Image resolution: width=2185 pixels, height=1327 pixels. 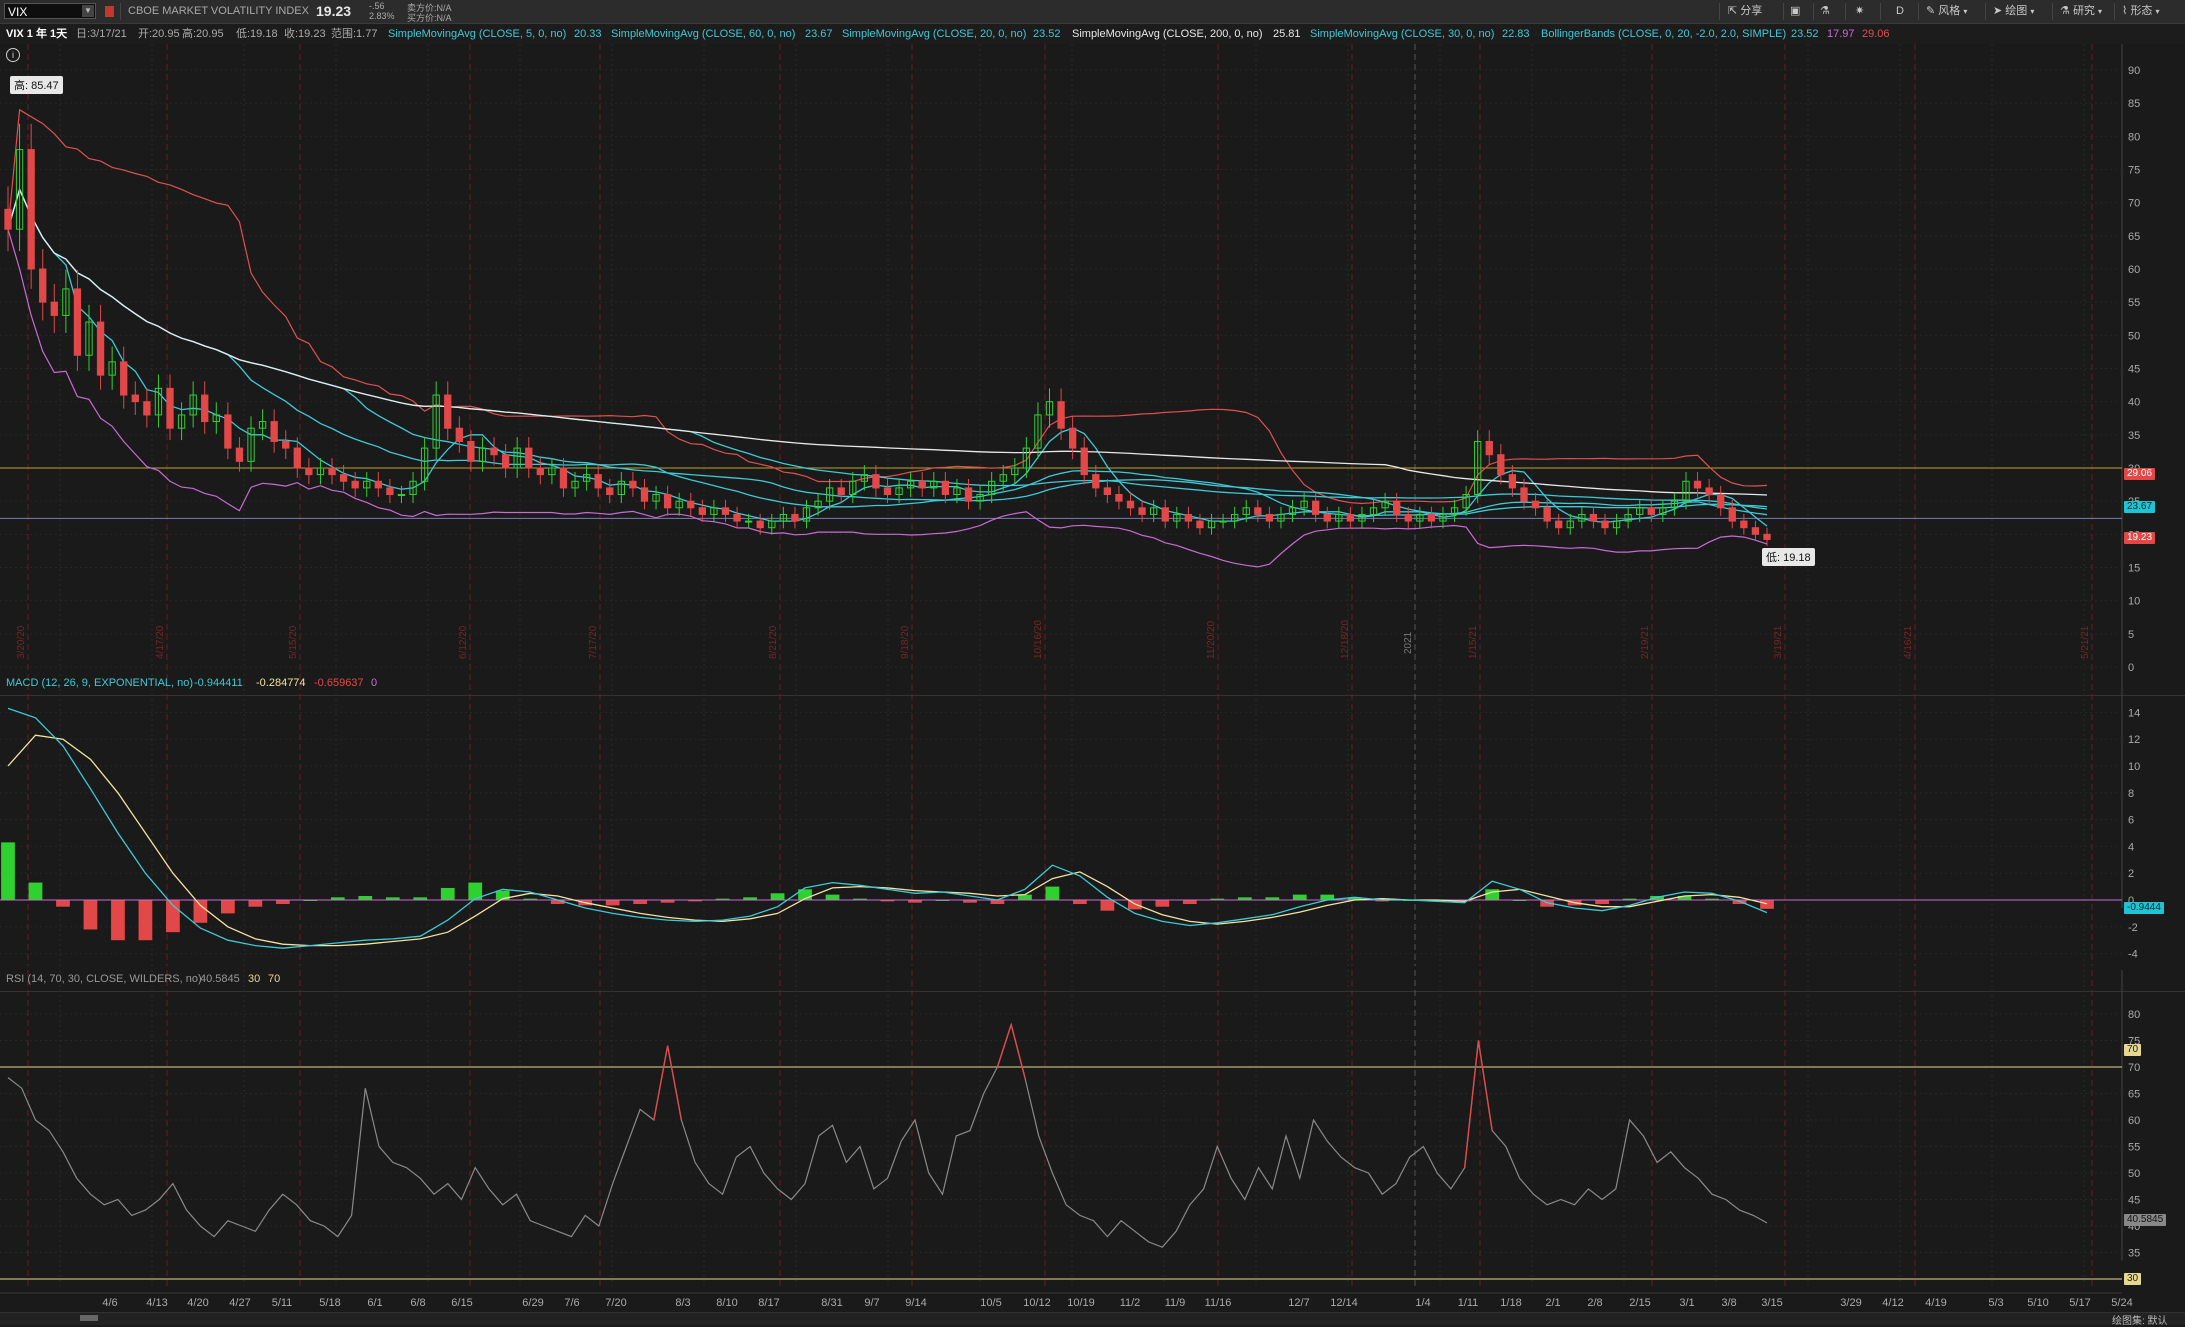 What do you see at coordinates (374, 683) in the screenshot?
I see `macd-zero: 0` at bounding box center [374, 683].